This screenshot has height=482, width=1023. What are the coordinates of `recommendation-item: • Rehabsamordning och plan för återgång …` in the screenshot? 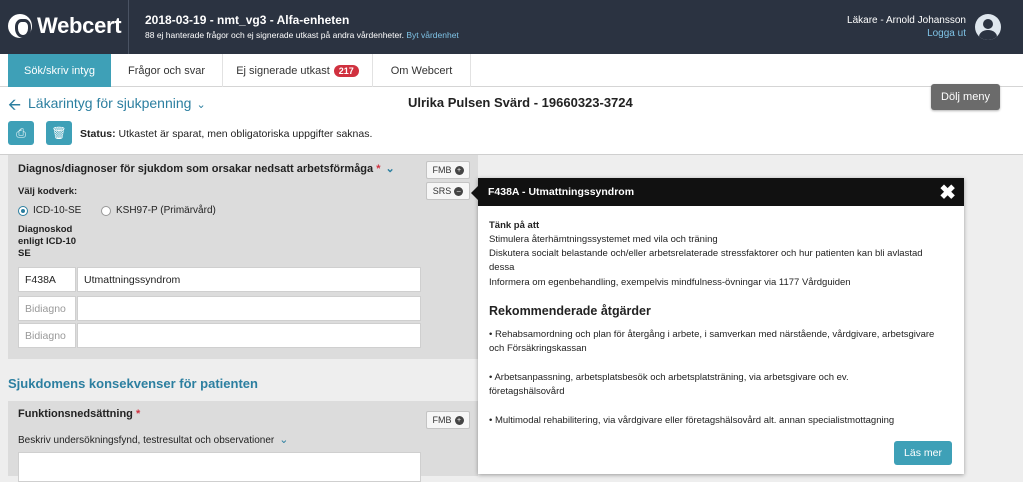 It's located at (712, 341).